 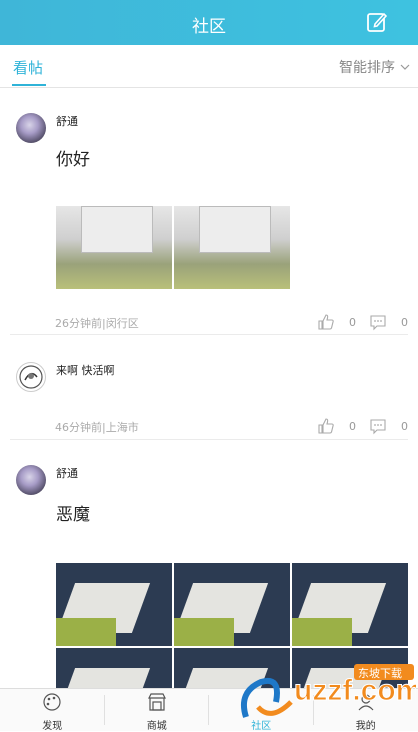 I want to click on post-author: 来啊 快活啊, so click(x=85, y=370).